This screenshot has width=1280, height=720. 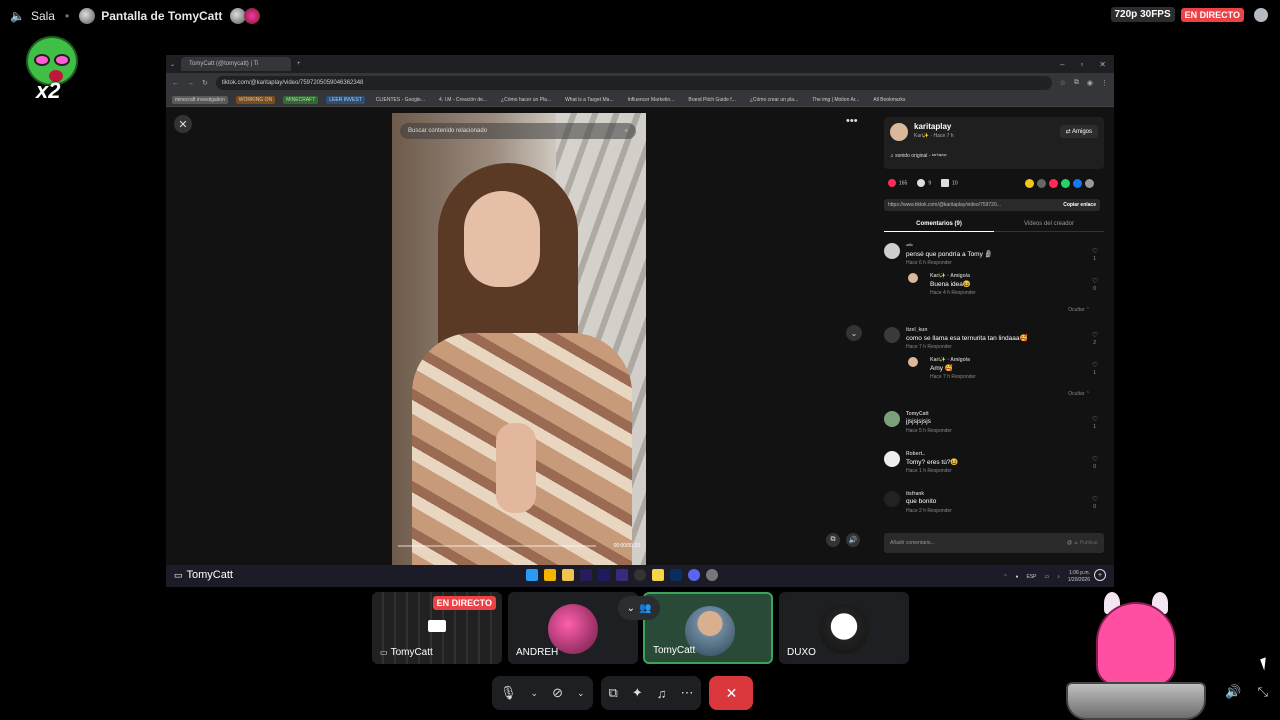 I want to click on comment-meta: Hace 7 h Responder, so click(x=929, y=347).